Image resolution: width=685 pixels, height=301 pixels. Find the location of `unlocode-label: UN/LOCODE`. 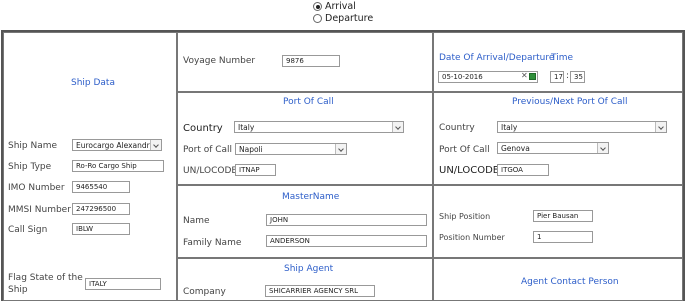

unlocode-label: UN/LOCODE is located at coordinates (210, 171).